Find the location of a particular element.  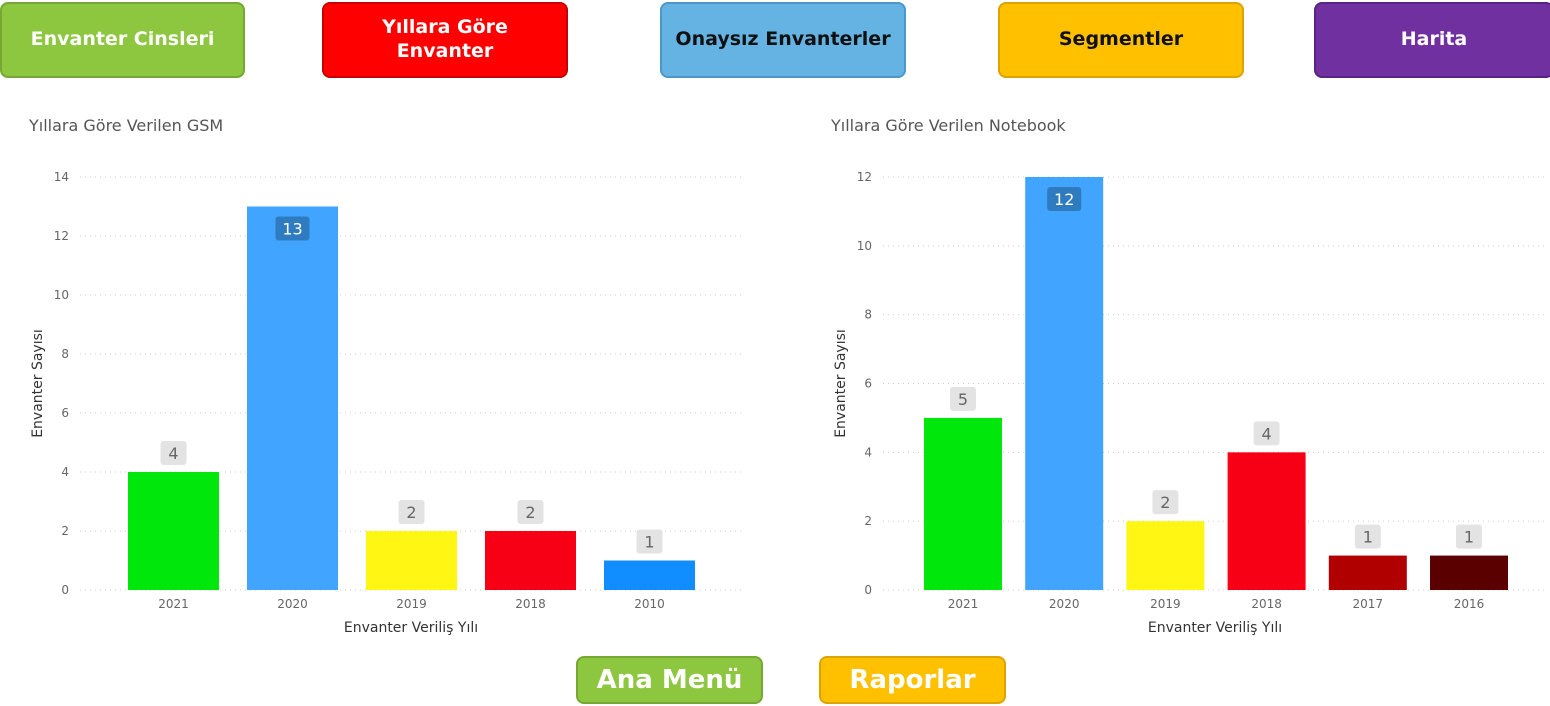

notebook-y-tick-label: 6 is located at coordinates (868, 384).